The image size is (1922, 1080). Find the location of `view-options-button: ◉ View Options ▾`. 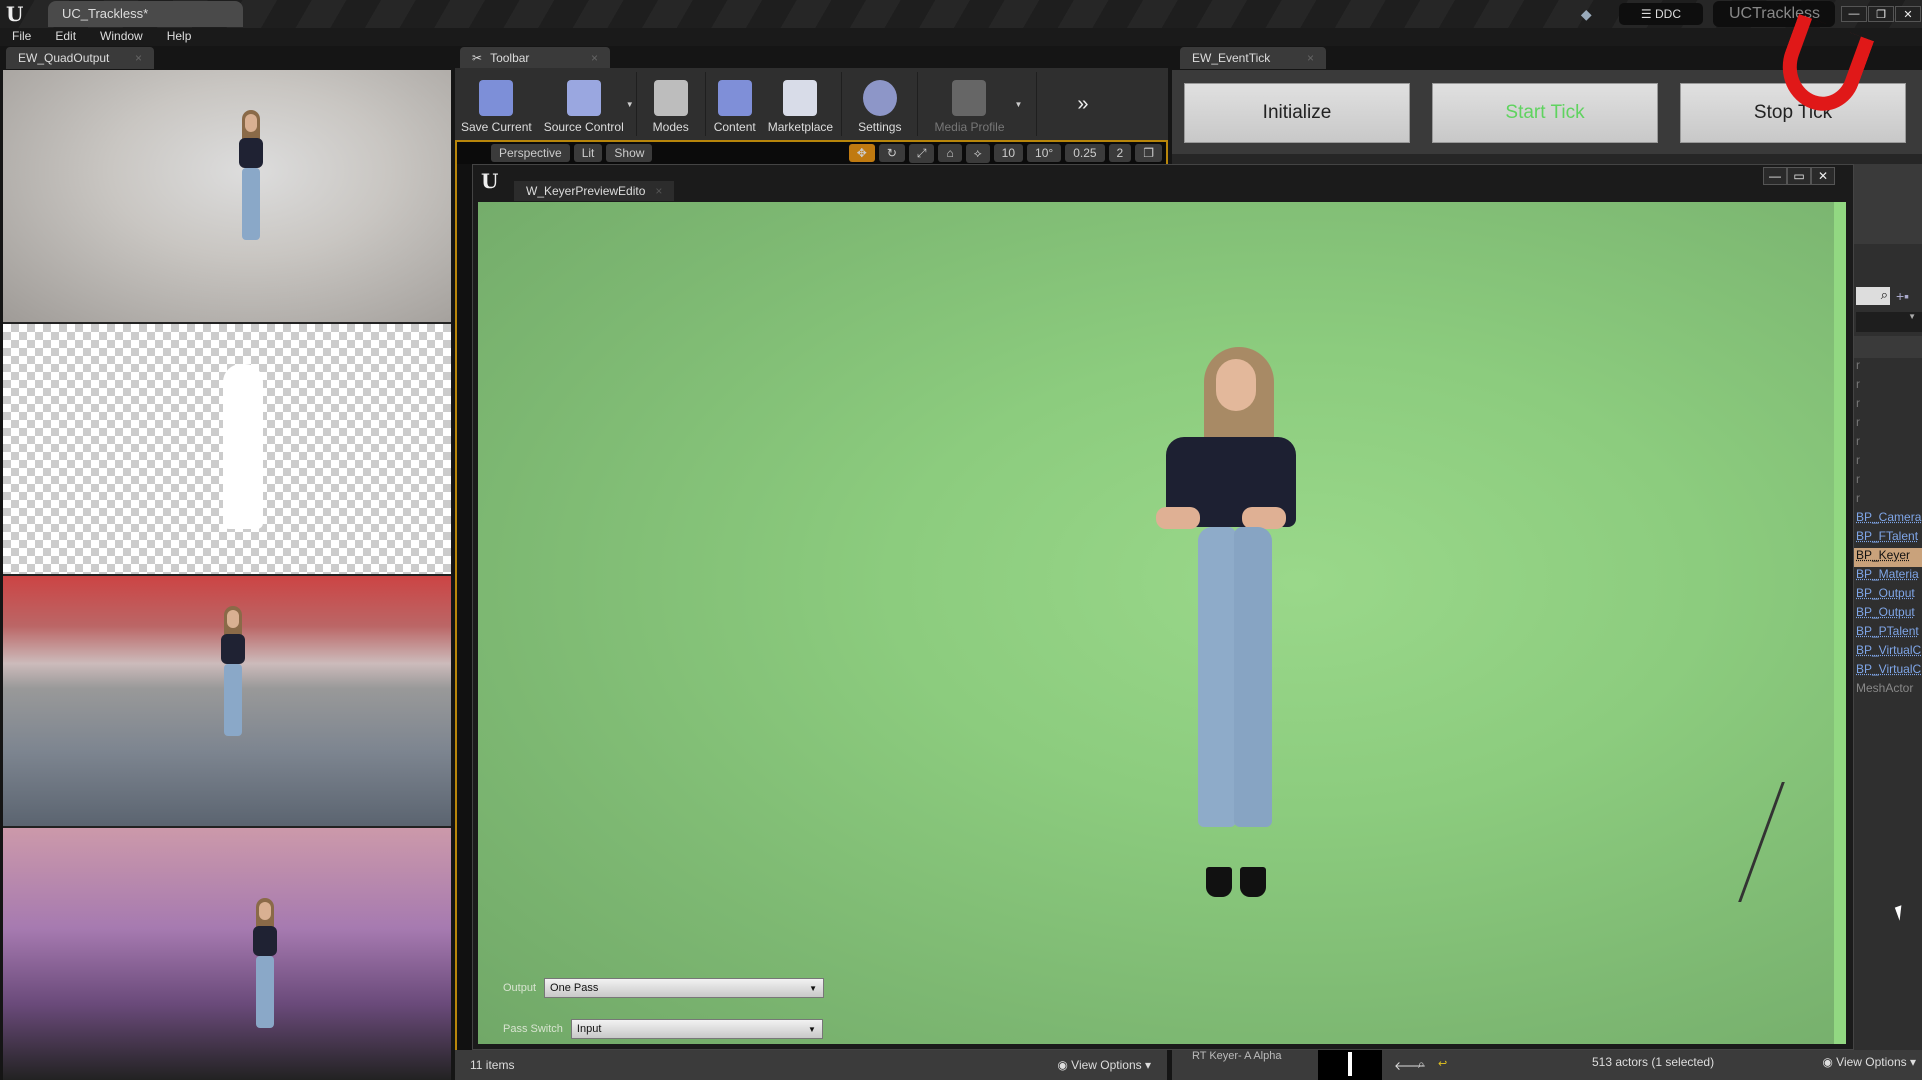

view-options-button: ◉ View Options ▾ is located at coordinates (1104, 1065).